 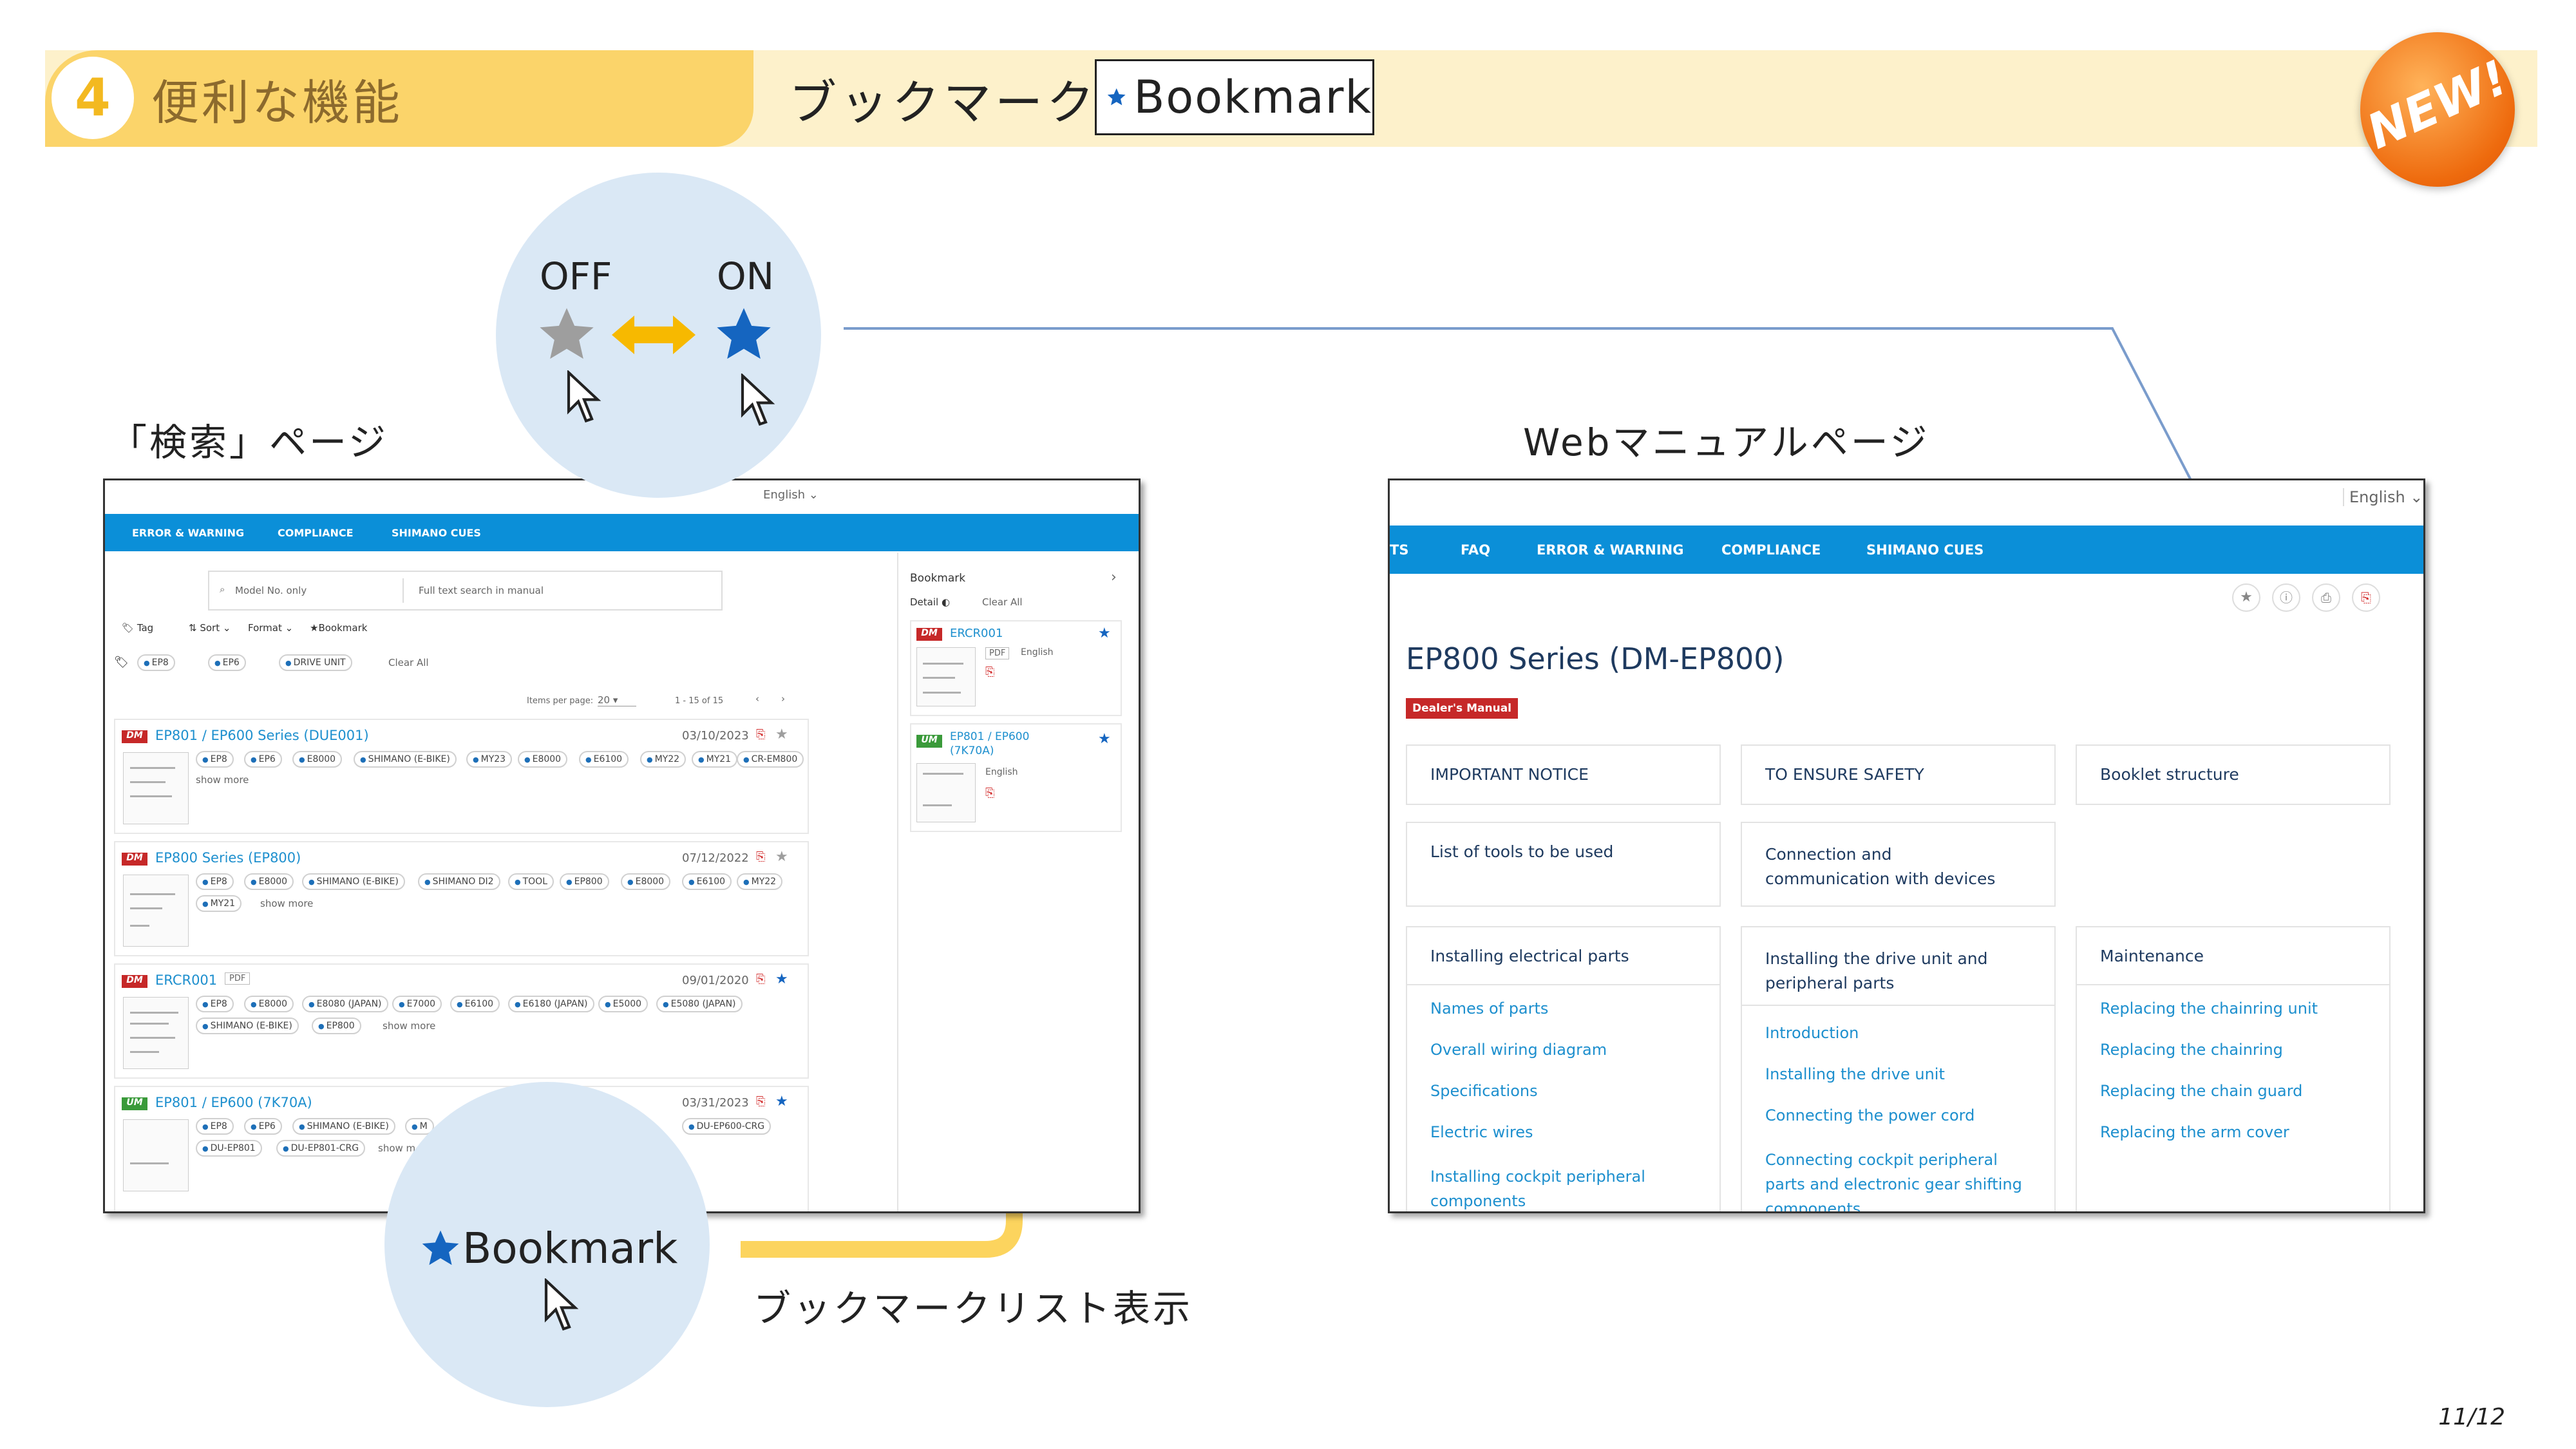 I want to click on link-item: Replacing the chainring unit, so click(x=2209, y=1008).